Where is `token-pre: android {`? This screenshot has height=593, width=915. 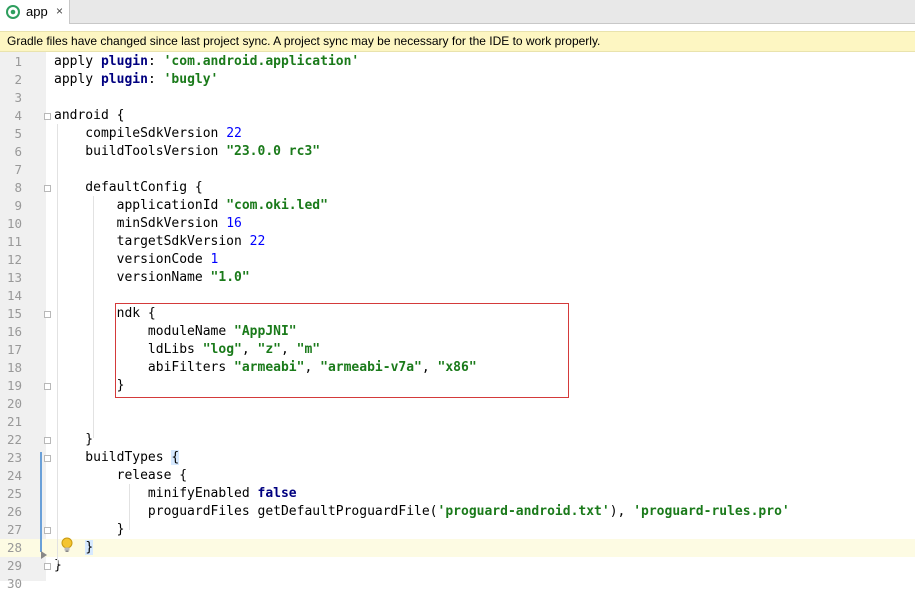
token-pre: android { is located at coordinates (89, 115).